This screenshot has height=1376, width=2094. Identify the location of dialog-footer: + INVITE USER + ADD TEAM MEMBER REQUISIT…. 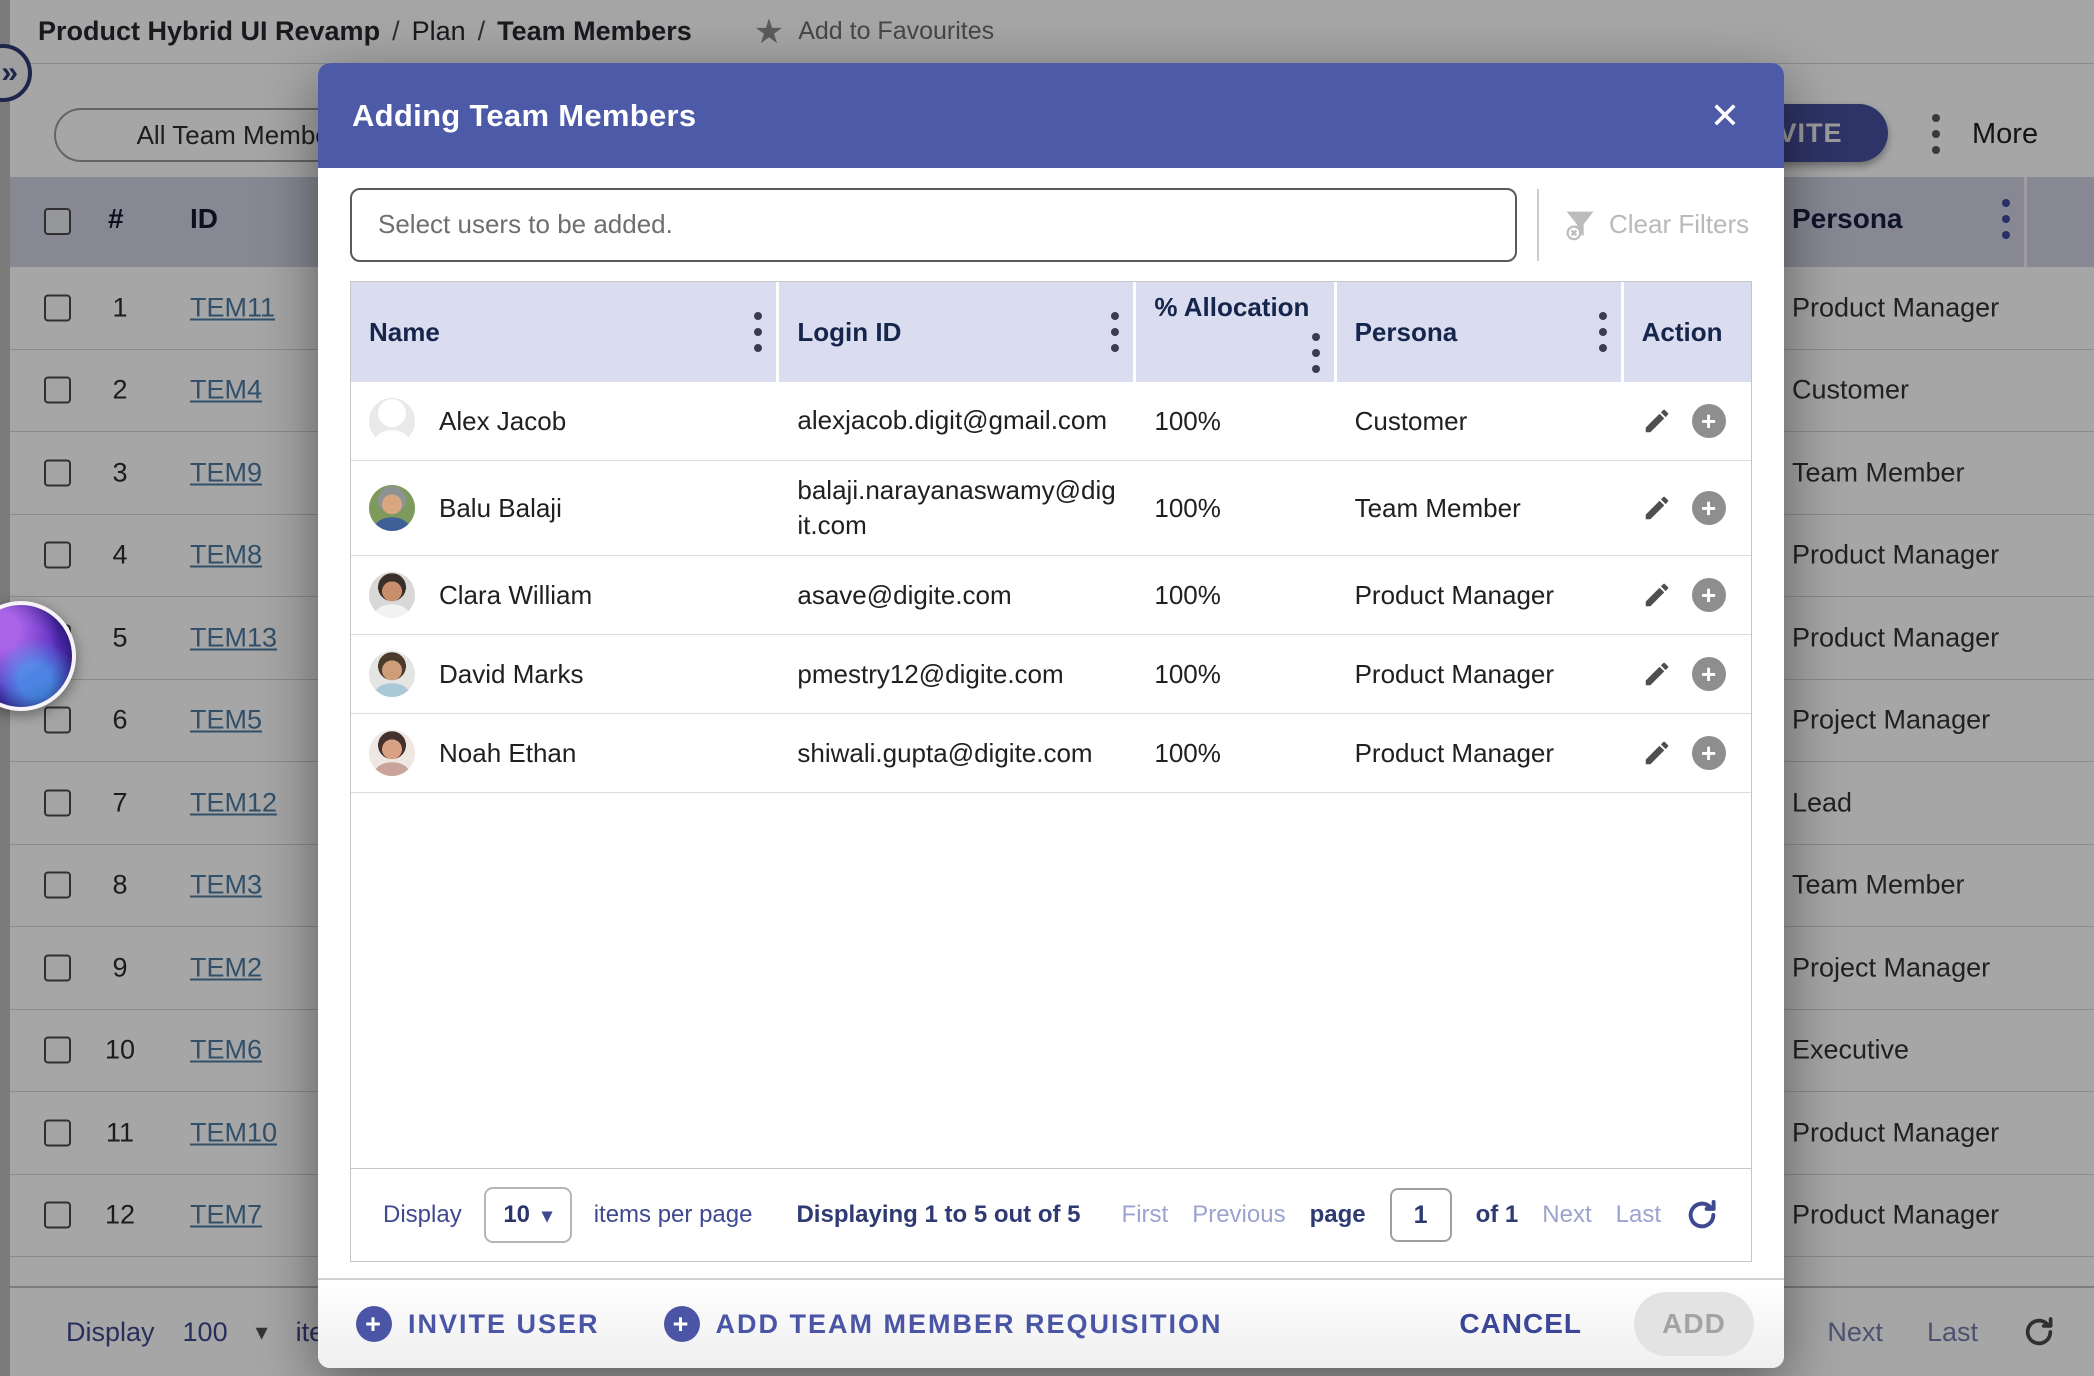
(1051, 1323).